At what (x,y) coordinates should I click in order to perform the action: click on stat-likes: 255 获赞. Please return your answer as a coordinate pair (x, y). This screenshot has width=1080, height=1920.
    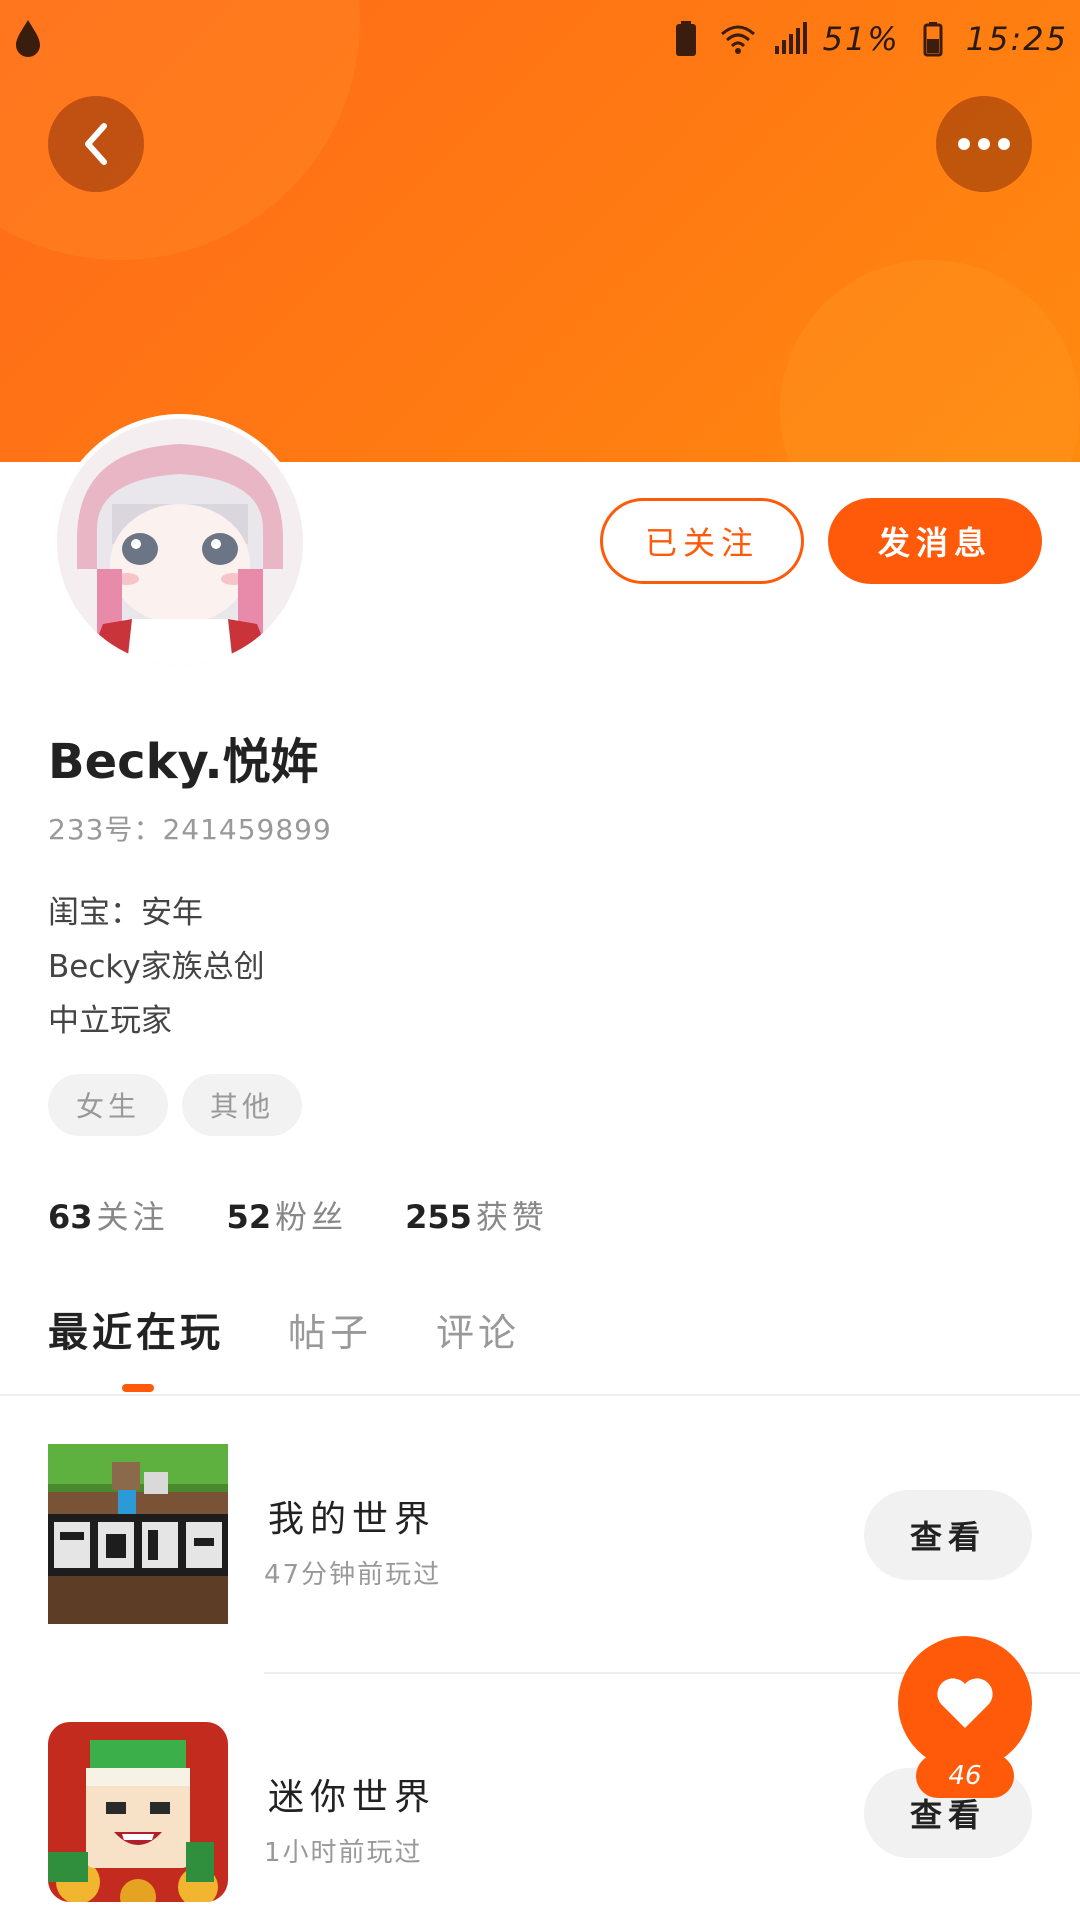
    Looking at the image, I should click on (476, 1215).